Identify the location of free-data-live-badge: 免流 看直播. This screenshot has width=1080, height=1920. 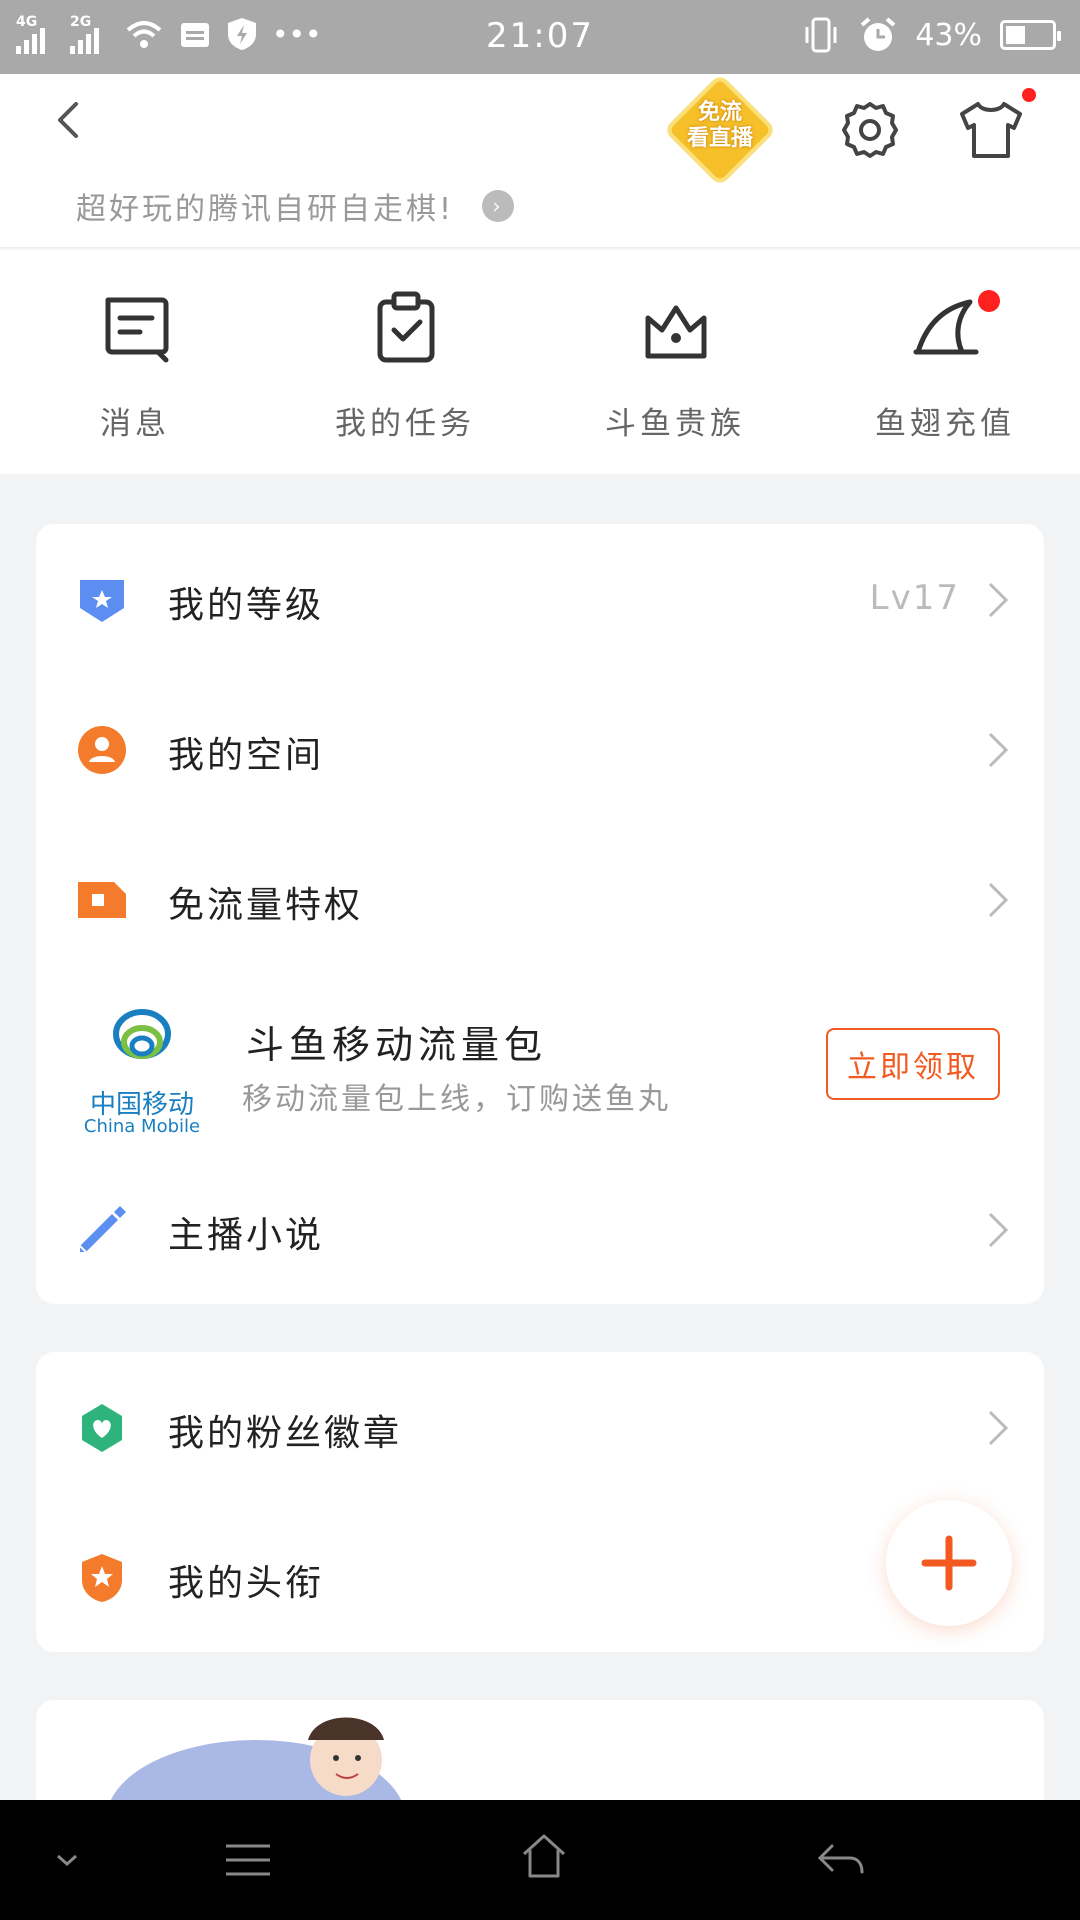
(720, 130).